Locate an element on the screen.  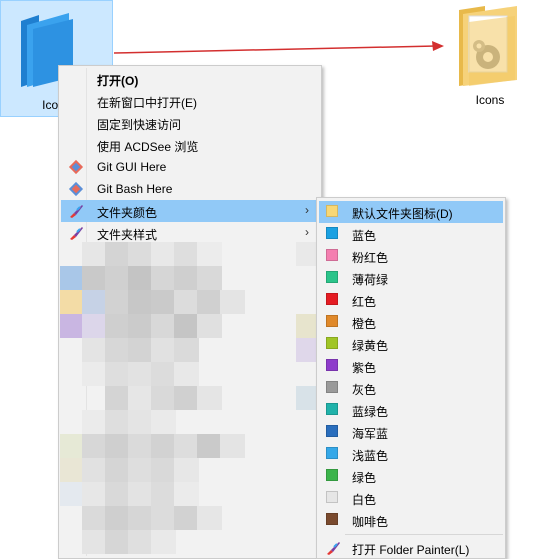
color-item-red: 红色 is located at coordinates (411, 300).